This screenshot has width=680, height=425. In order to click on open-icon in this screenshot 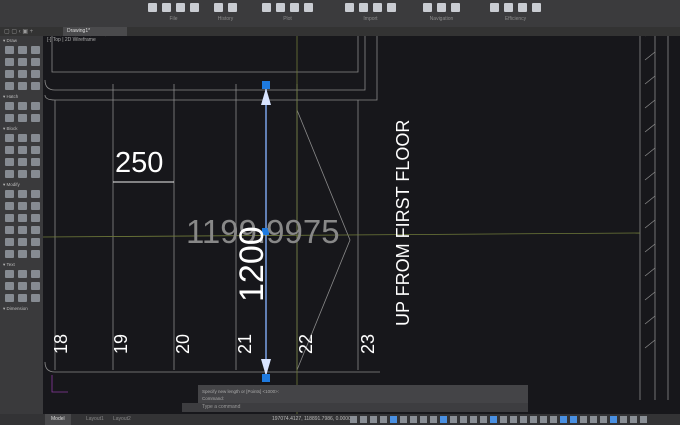, I will do `click(166, 7)`.